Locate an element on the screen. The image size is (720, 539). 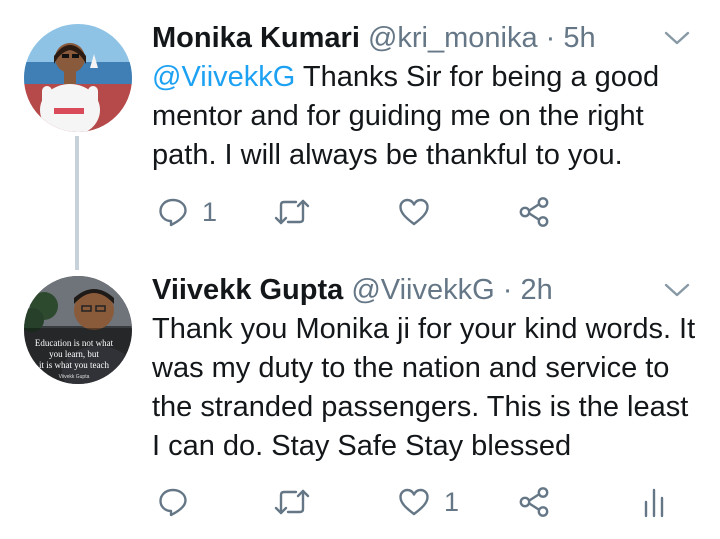
like-count: 1 is located at coordinates (452, 501).